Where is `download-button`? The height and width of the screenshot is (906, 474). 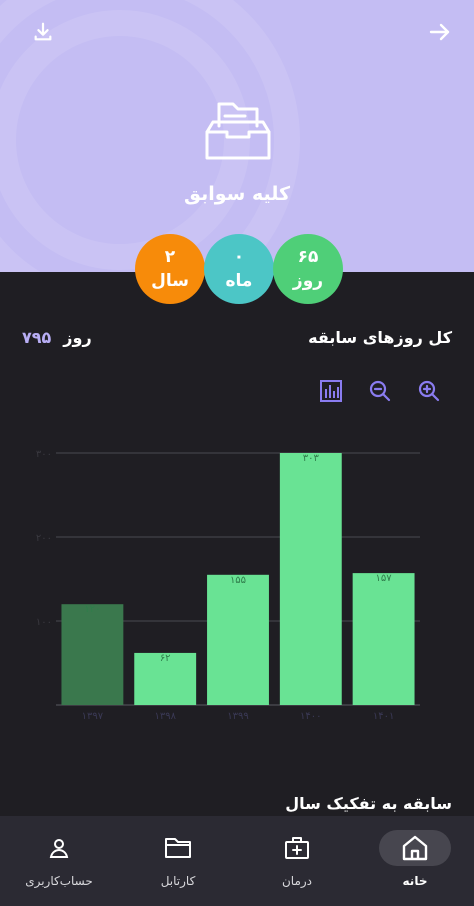
download-button is located at coordinates (43, 32).